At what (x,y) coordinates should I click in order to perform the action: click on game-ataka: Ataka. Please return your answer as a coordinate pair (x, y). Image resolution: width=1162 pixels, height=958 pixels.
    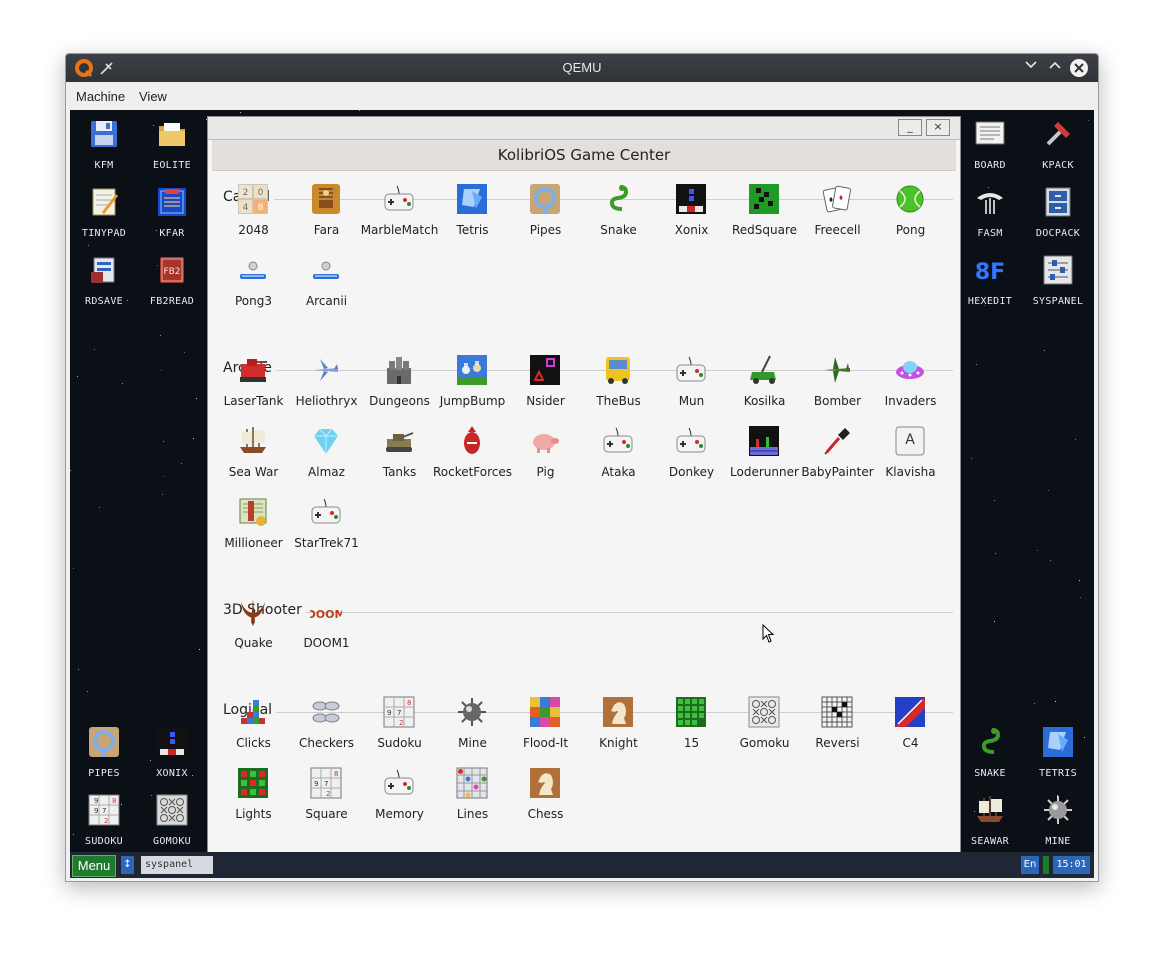
    Looking at the image, I should click on (618, 458).